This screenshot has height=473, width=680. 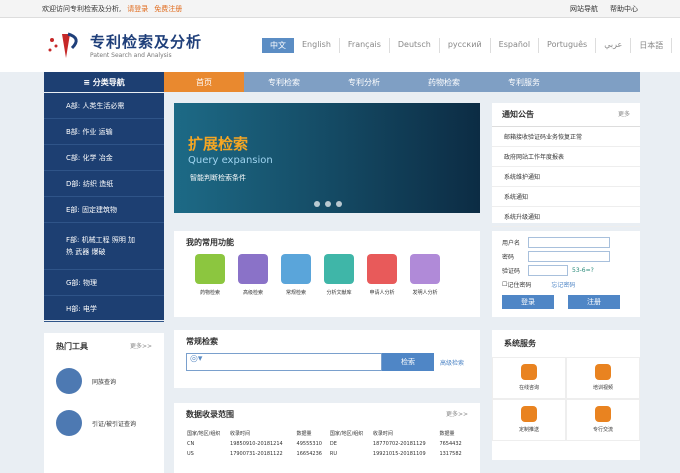 What do you see at coordinates (327, 433) in the screenshot?
I see `table-header-row: 国家/地区/组织 收录时间 数据量 国家/地区/组织 收录时间 数据量` at bounding box center [327, 433].